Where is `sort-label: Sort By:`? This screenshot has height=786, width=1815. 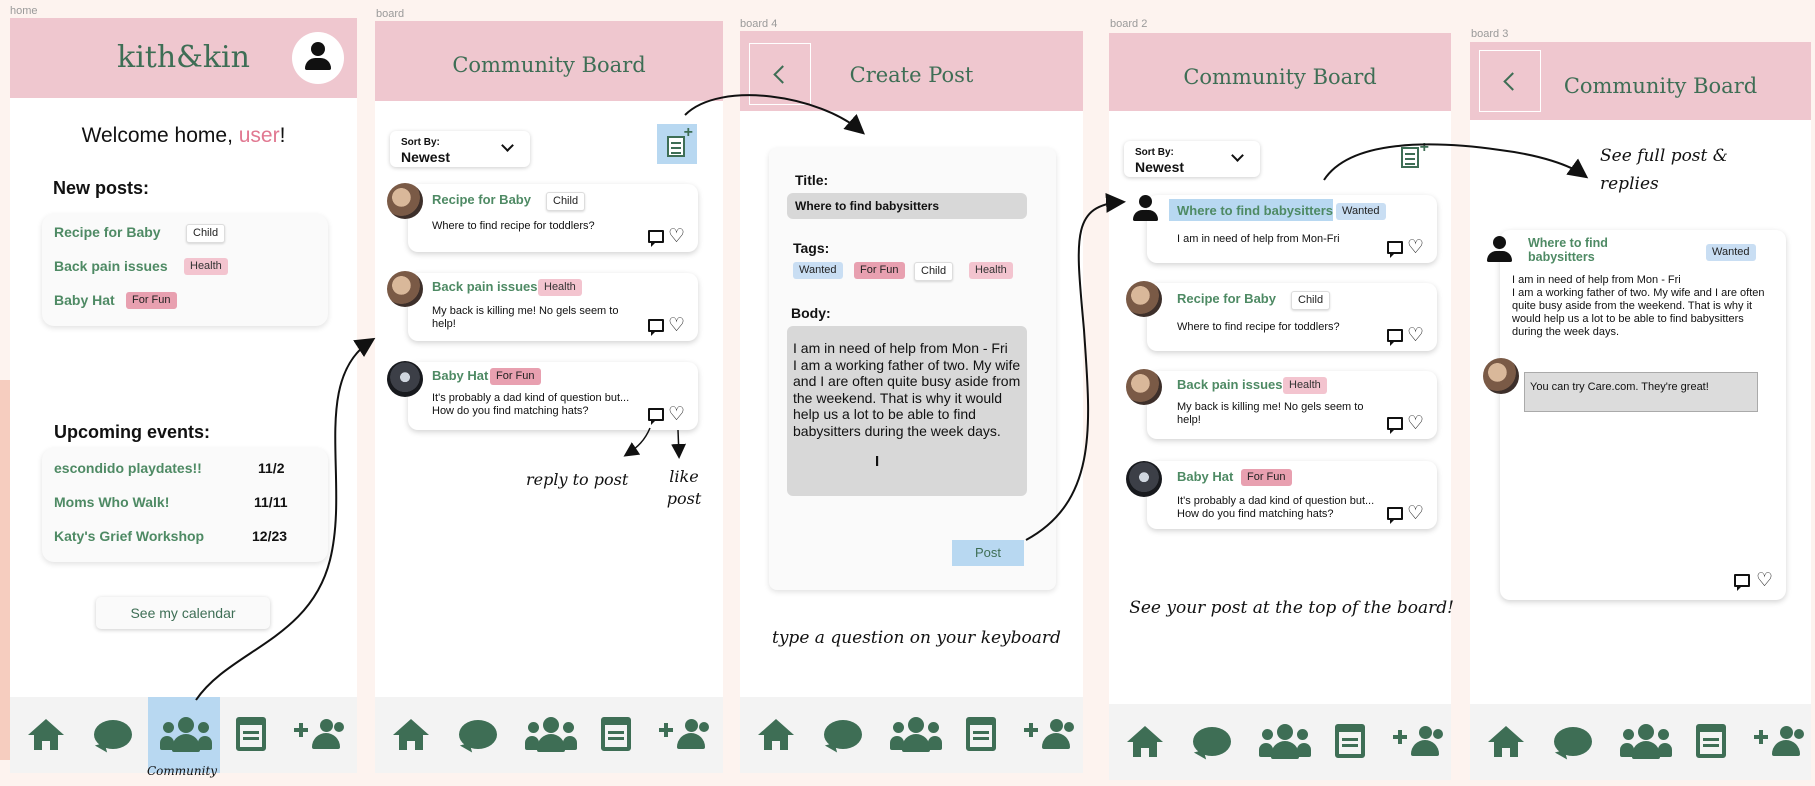 sort-label: Sort By: is located at coordinates (1154, 152).